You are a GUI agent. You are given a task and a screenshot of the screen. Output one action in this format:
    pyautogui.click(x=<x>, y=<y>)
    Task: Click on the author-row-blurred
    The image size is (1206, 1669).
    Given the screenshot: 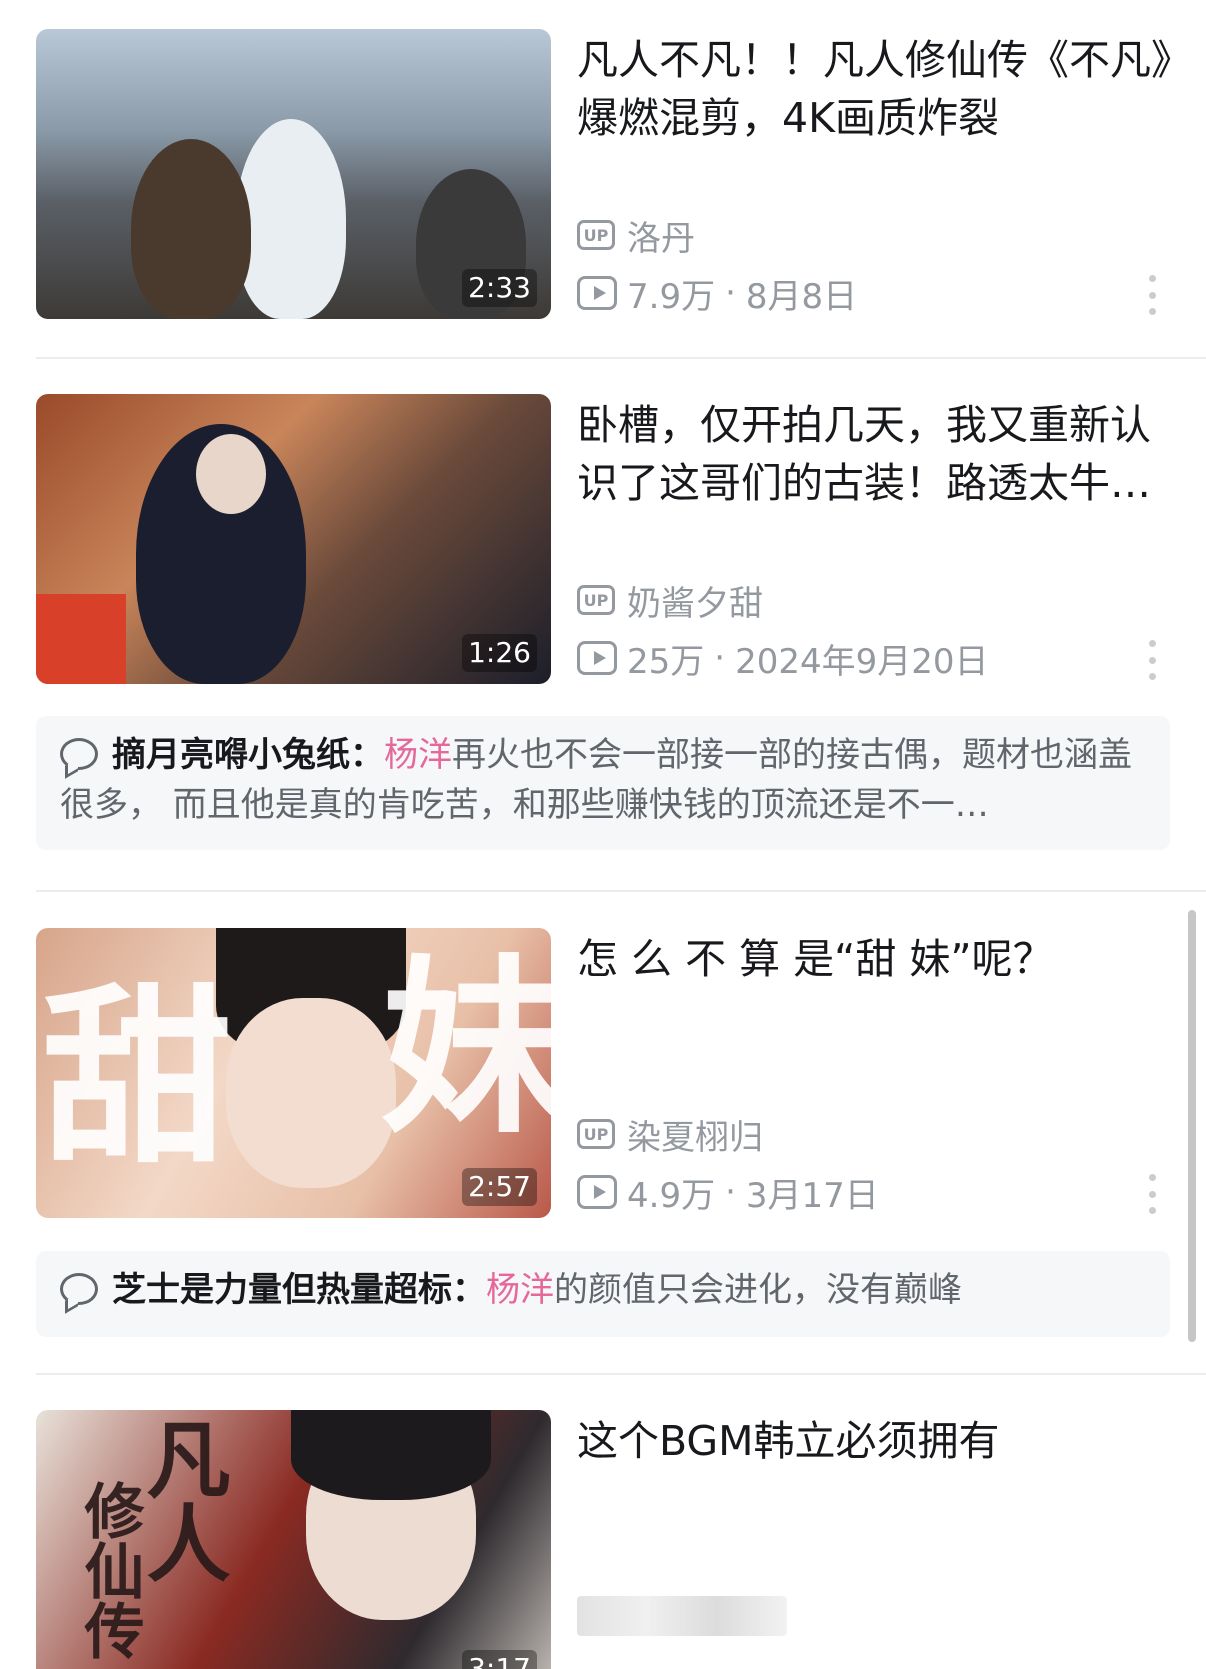 What is the action you would take?
    pyautogui.click(x=682, y=1616)
    